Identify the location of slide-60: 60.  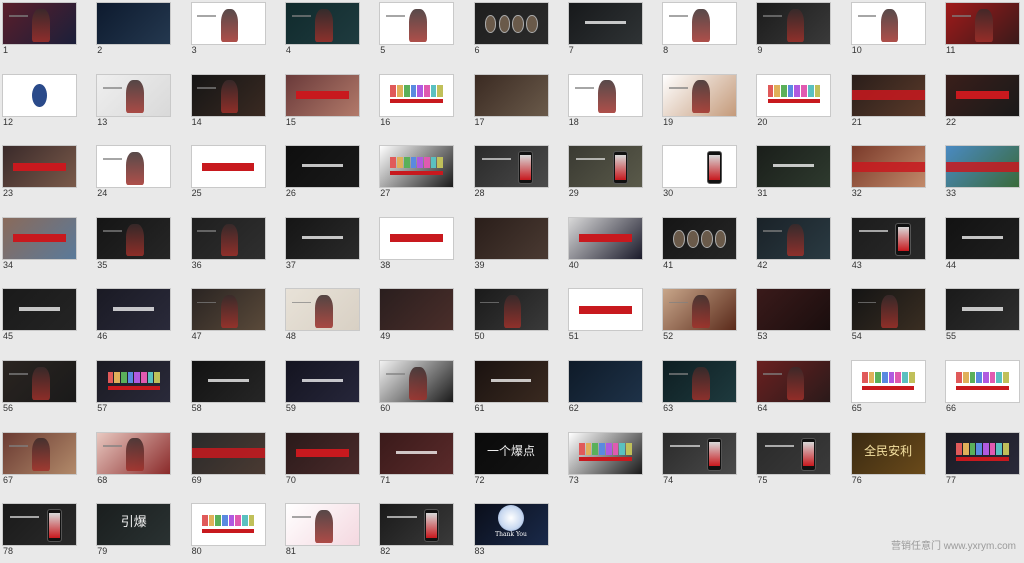
(415, 389).